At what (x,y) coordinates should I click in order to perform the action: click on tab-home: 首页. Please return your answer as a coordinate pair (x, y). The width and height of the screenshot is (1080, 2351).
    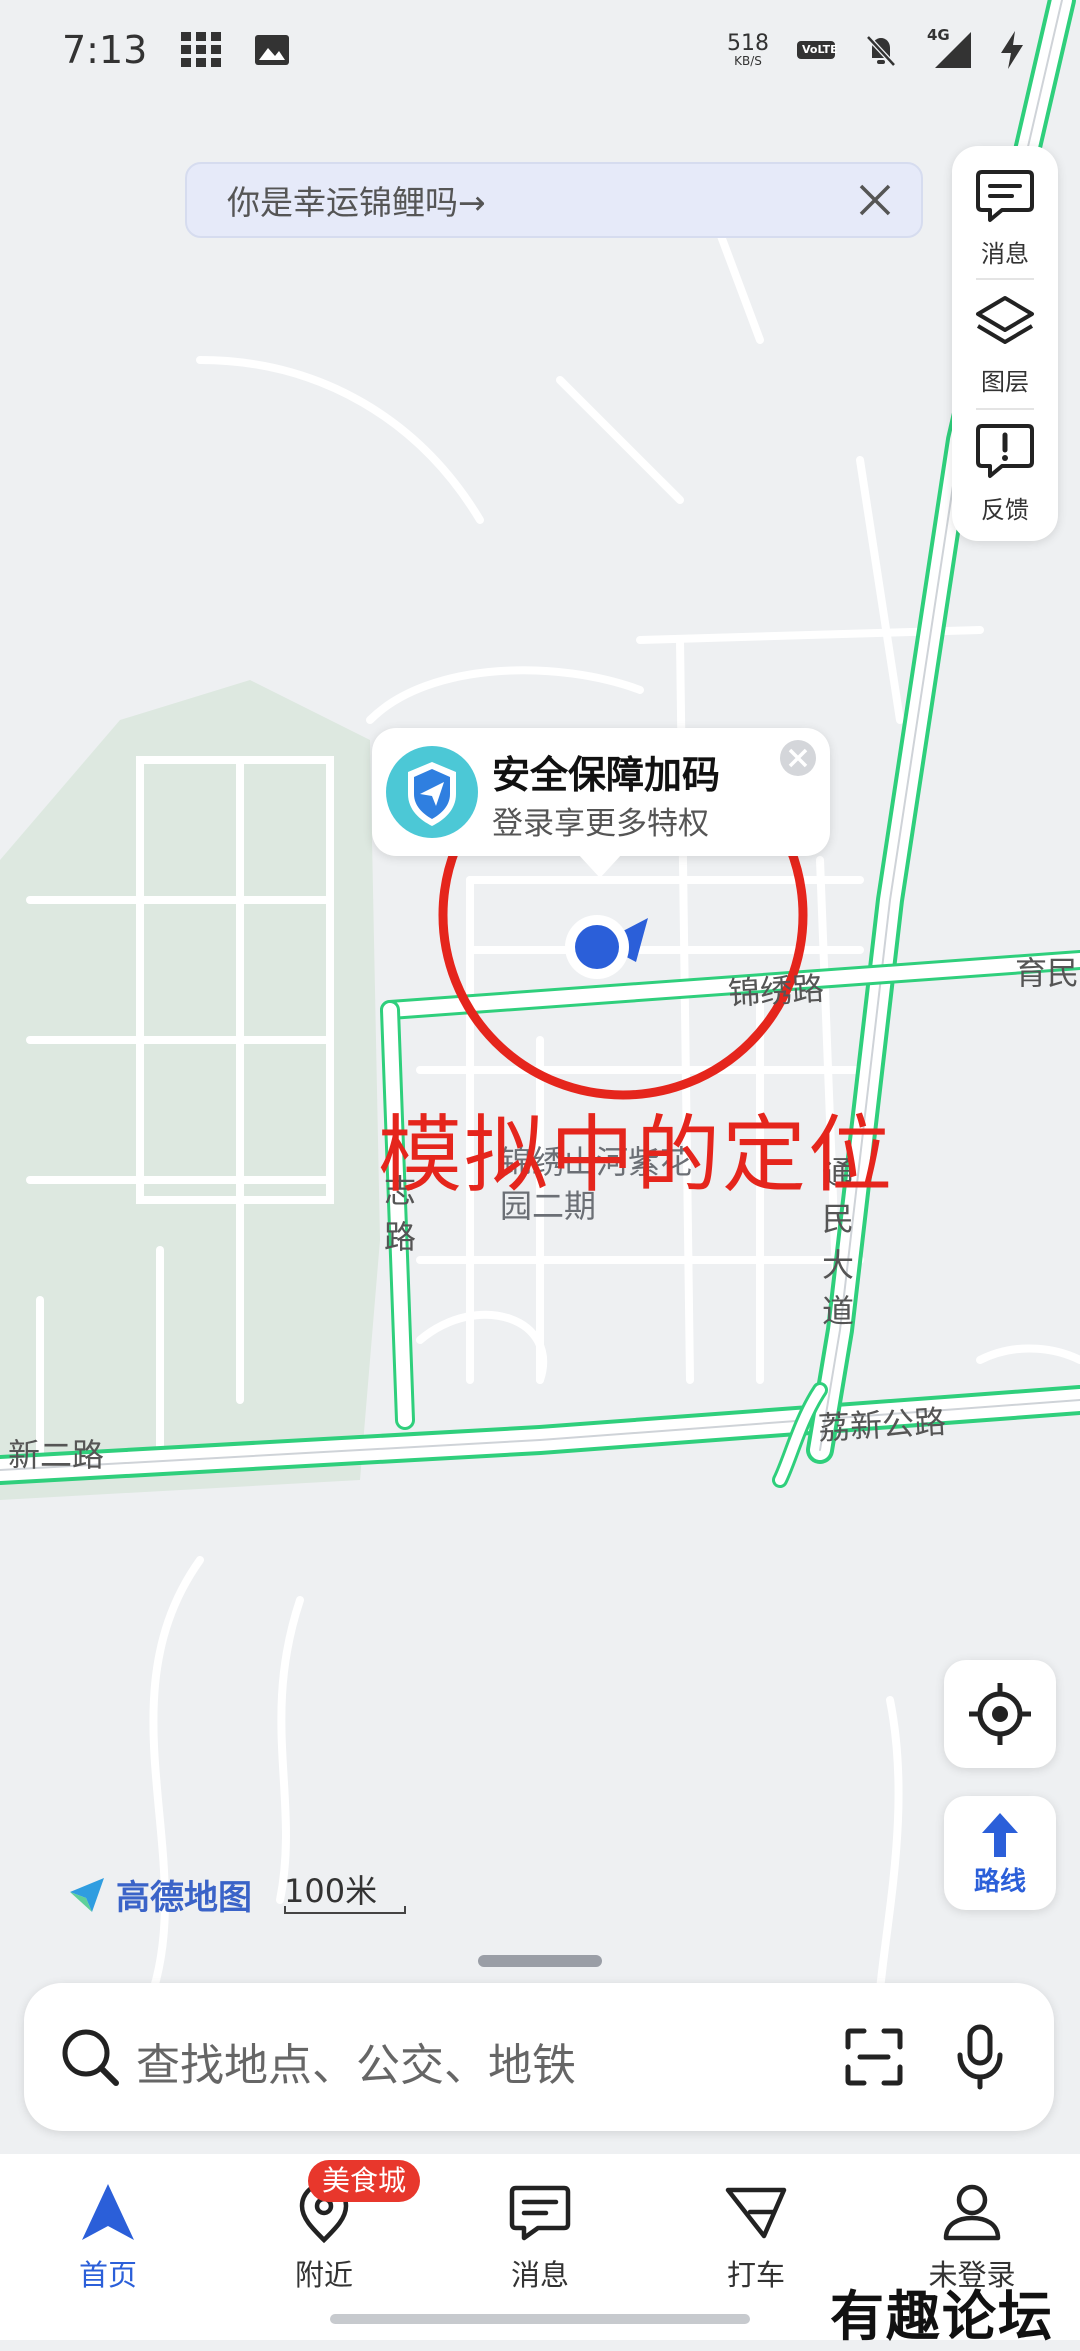
    Looking at the image, I should click on (108, 2247).